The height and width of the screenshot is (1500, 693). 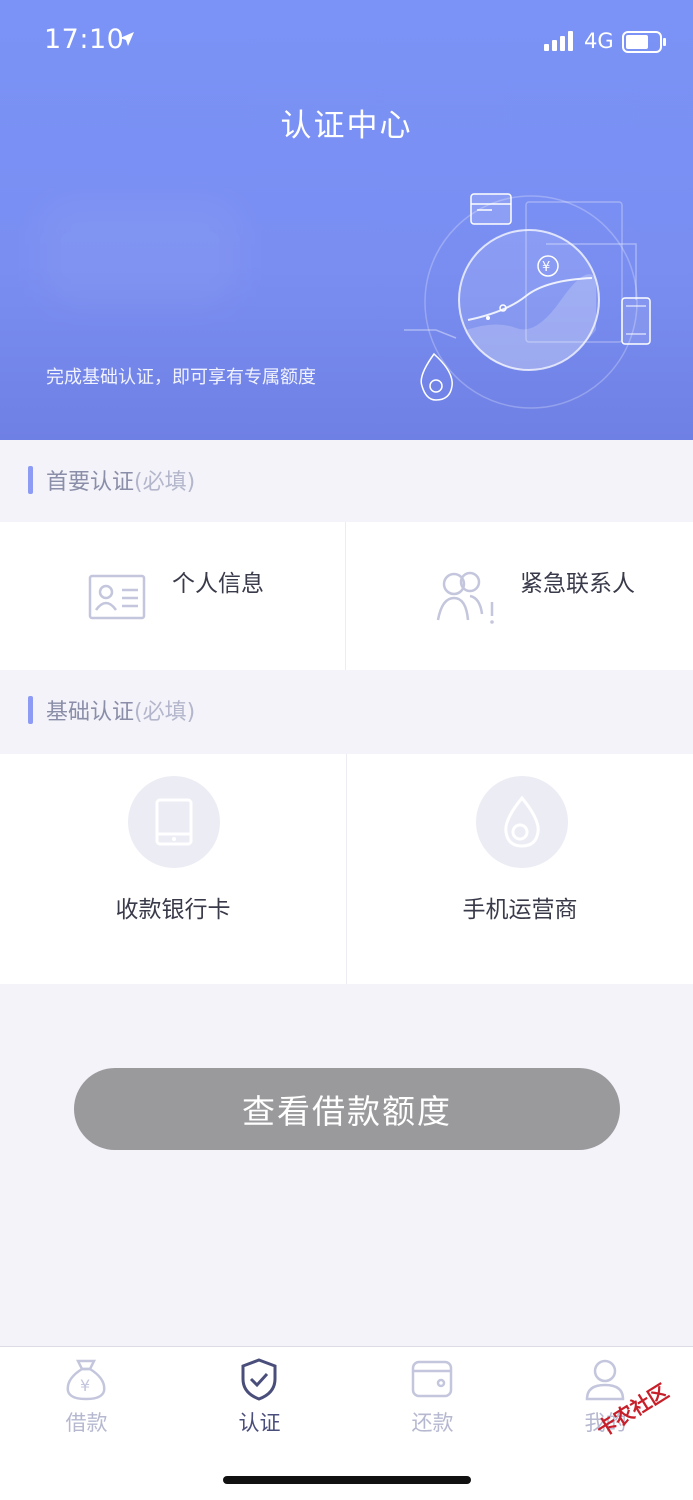 I want to click on shield-check-icon, so click(x=259, y=1379).